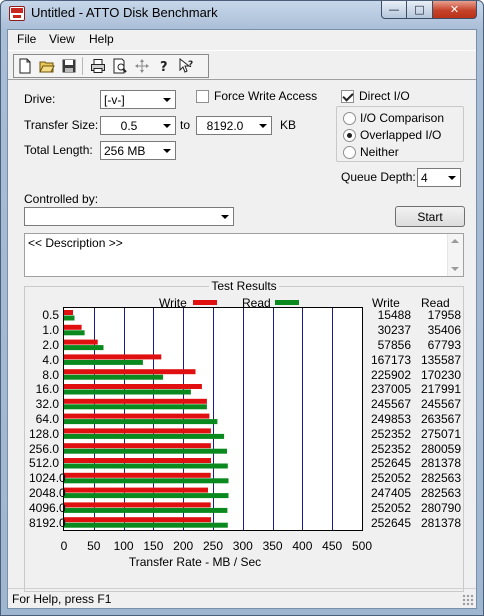 The height and width of the screenshot is (616, 484). I want to click on start-button: Start, so click(430, 216).